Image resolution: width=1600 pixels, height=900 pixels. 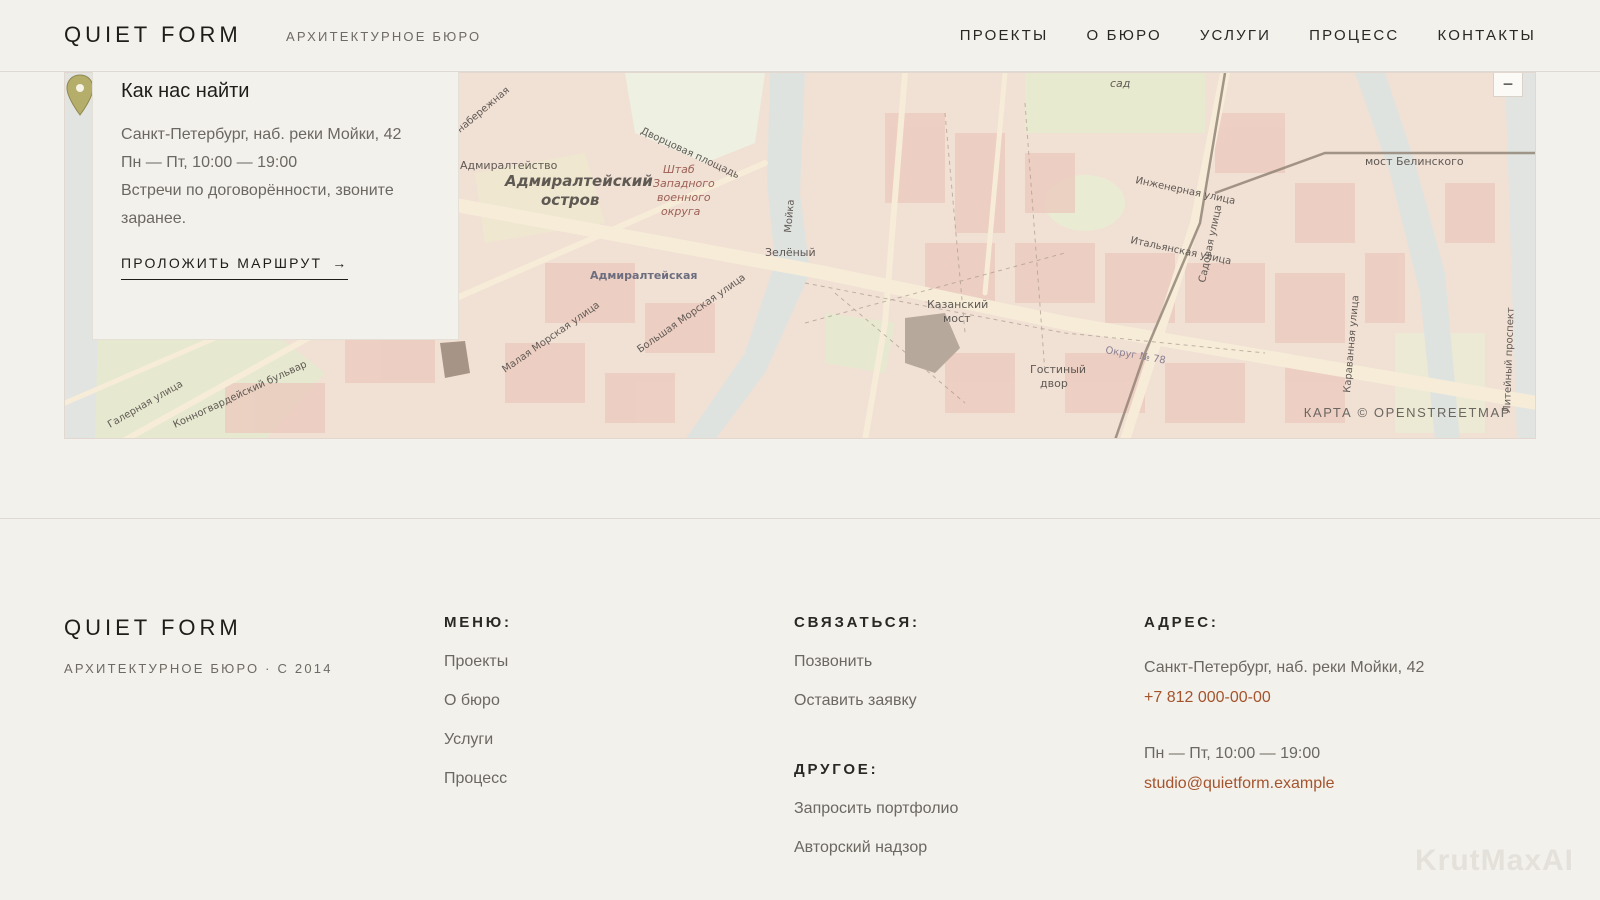 What do you see at coordinates (876, 858) in the screenshot?
I see `footer-link-supervision: Авторский надзор` at bounding box center [876, 858].